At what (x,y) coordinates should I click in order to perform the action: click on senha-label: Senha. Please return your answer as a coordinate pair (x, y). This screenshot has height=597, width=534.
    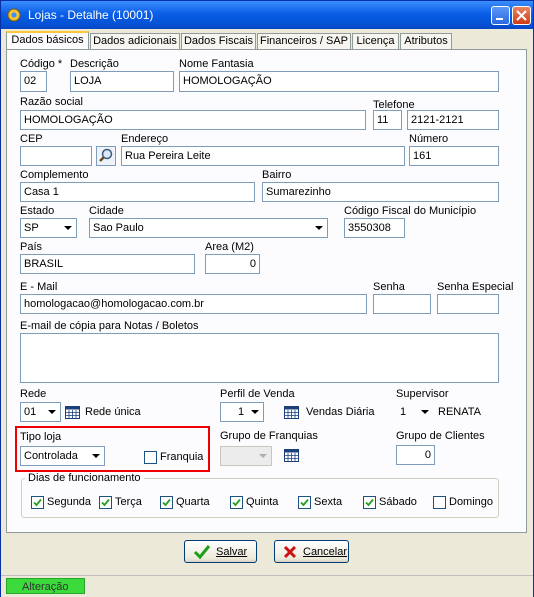
    Looking at the image, I should click on (389, 287).